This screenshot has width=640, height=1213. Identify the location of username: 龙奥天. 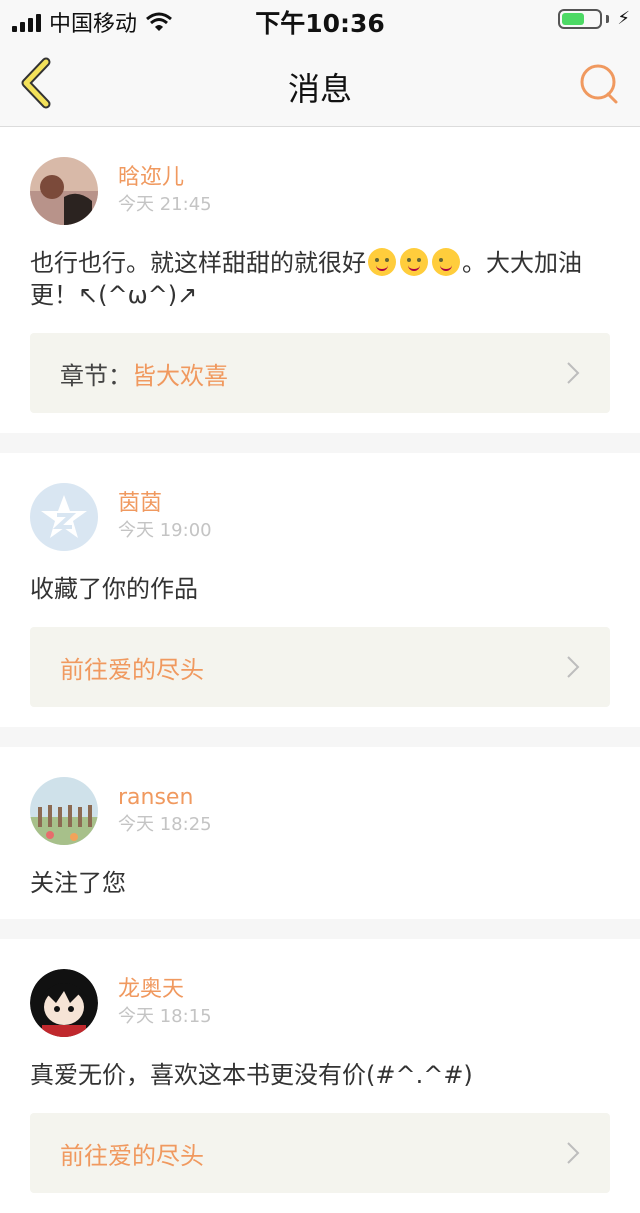
(165, 990).